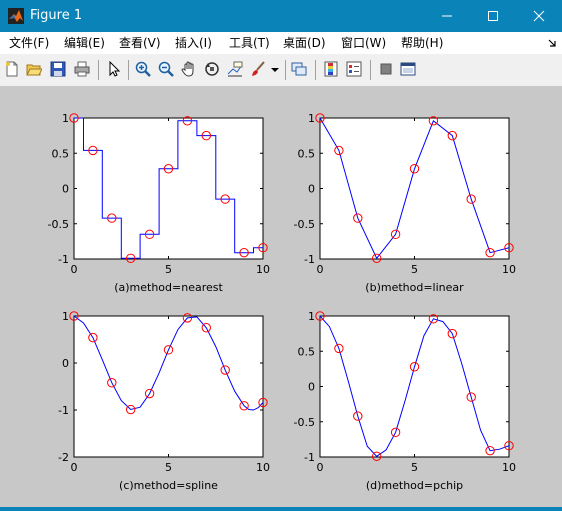 This screenshot has height=511, width=562. What do you see at coordinates (56, 15) in the screenshot?
I see `window-title: Figure 1` at bounding box center [56, 15].